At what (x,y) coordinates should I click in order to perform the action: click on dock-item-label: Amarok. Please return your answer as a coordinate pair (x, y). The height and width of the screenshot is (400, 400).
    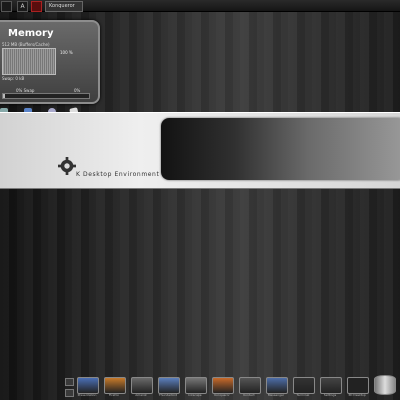
    Looking at the image, I should click on (141, 395).